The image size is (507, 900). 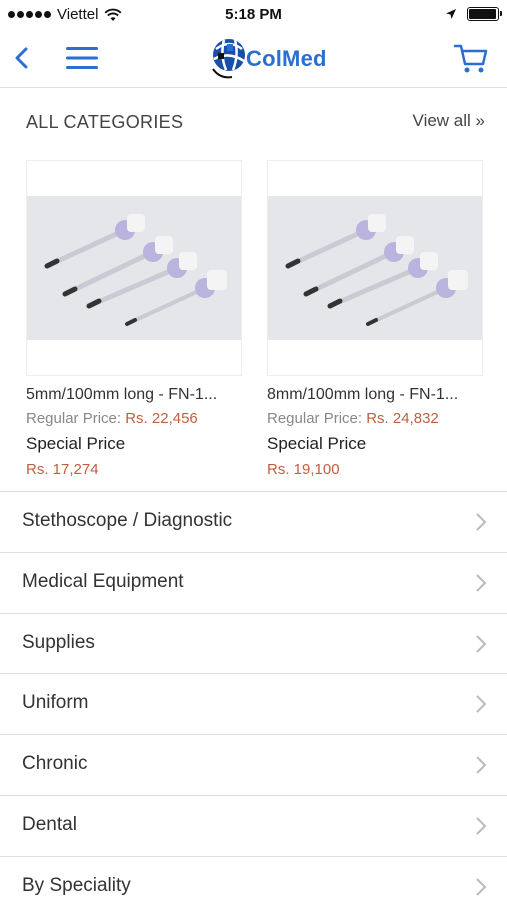 What do you see at coordinates (62, 469) in the screenshot?
I see `special-price: Rs. 17,274` at bounding box center [62, 469].